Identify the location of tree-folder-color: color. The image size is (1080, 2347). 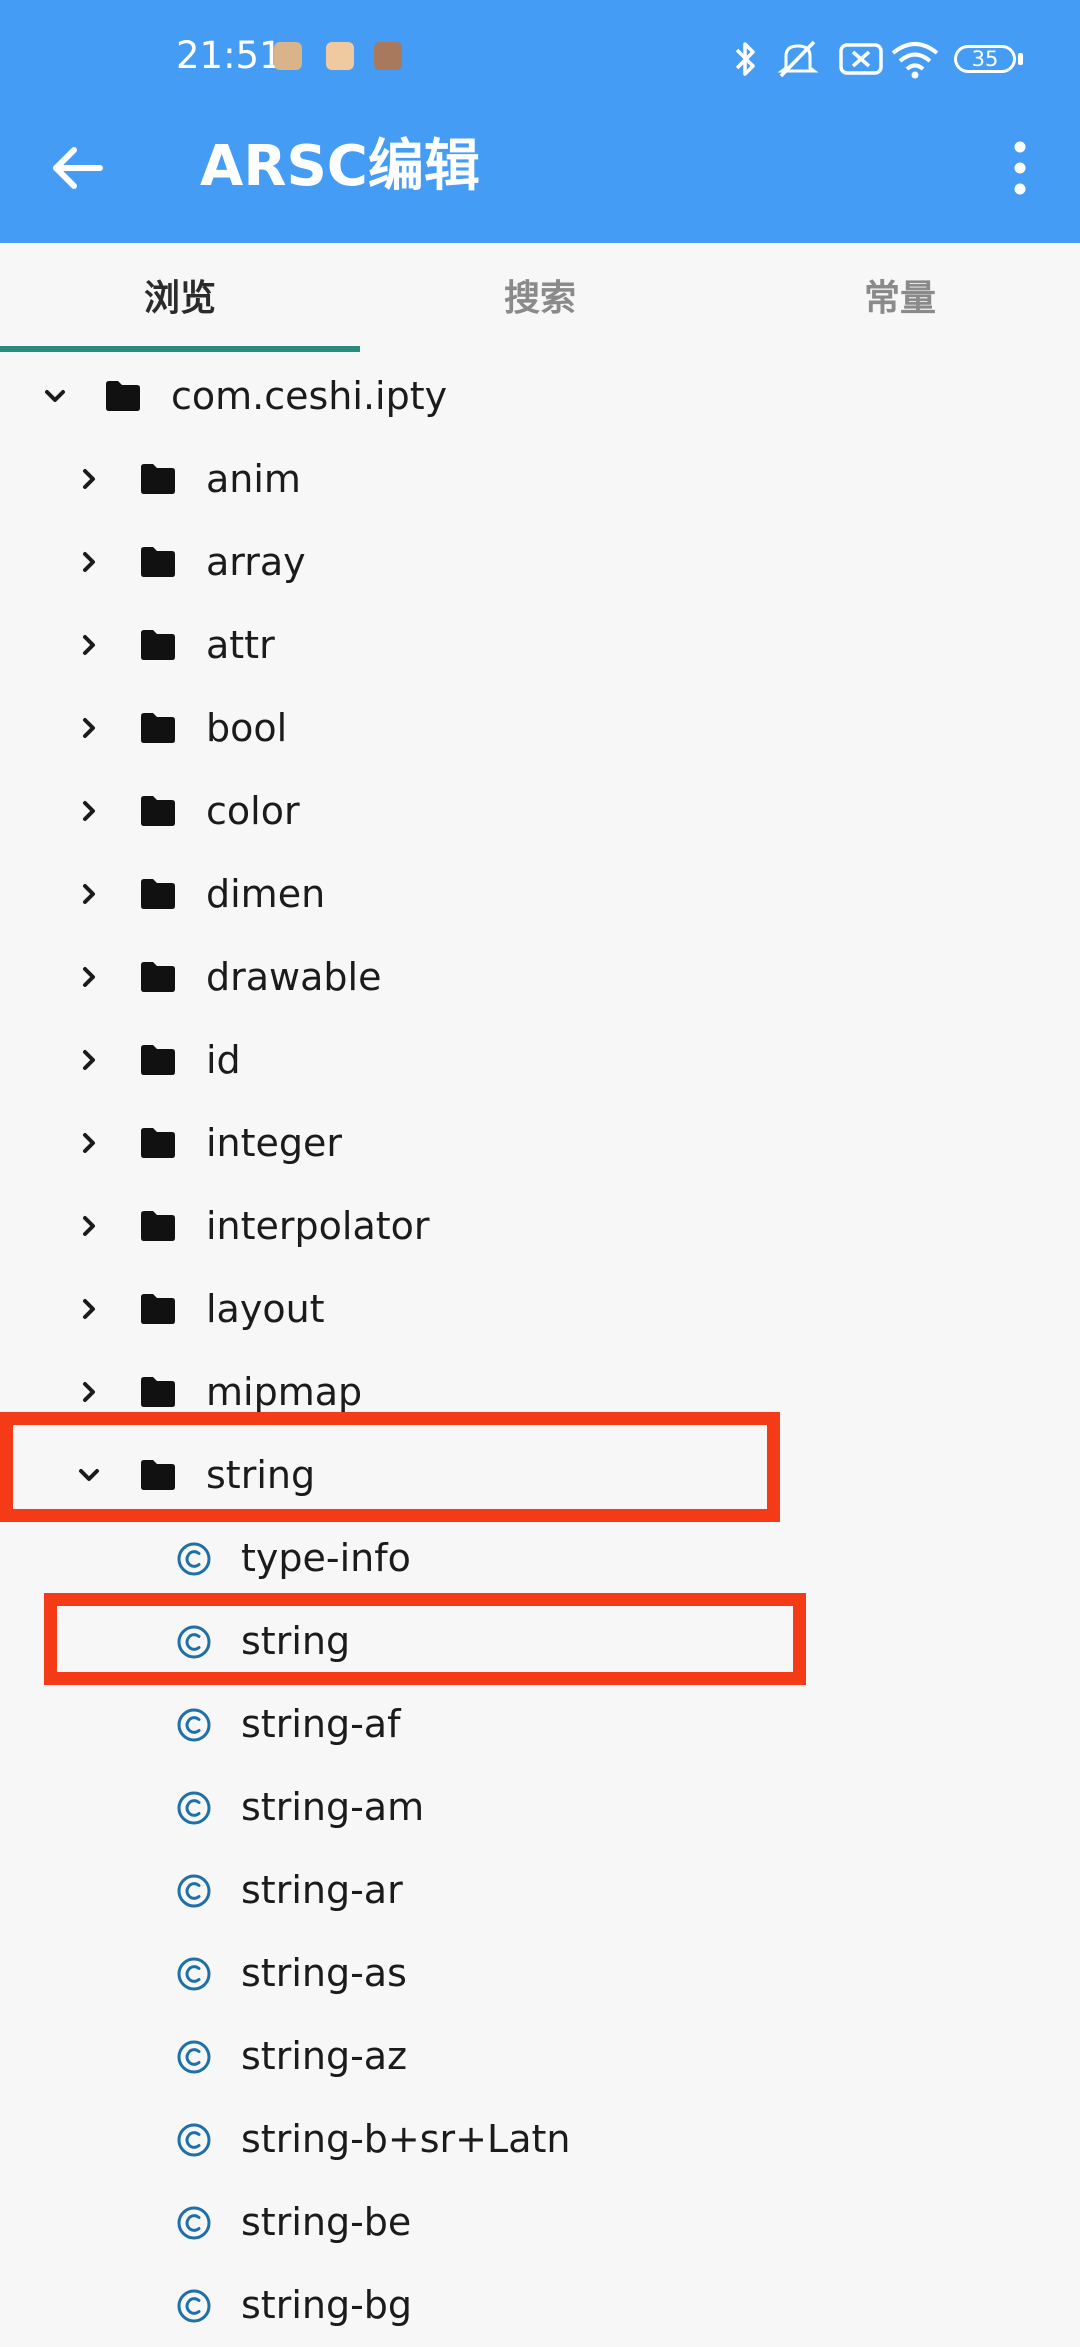
(540, 811).